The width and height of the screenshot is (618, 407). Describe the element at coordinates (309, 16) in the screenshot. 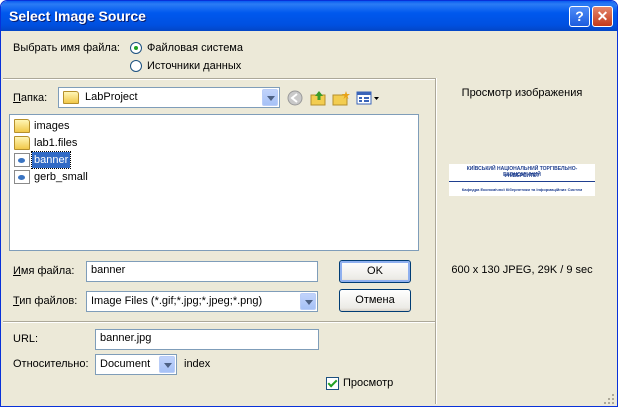

I see `title-bar: Select Image Source ? ✕` at that location.